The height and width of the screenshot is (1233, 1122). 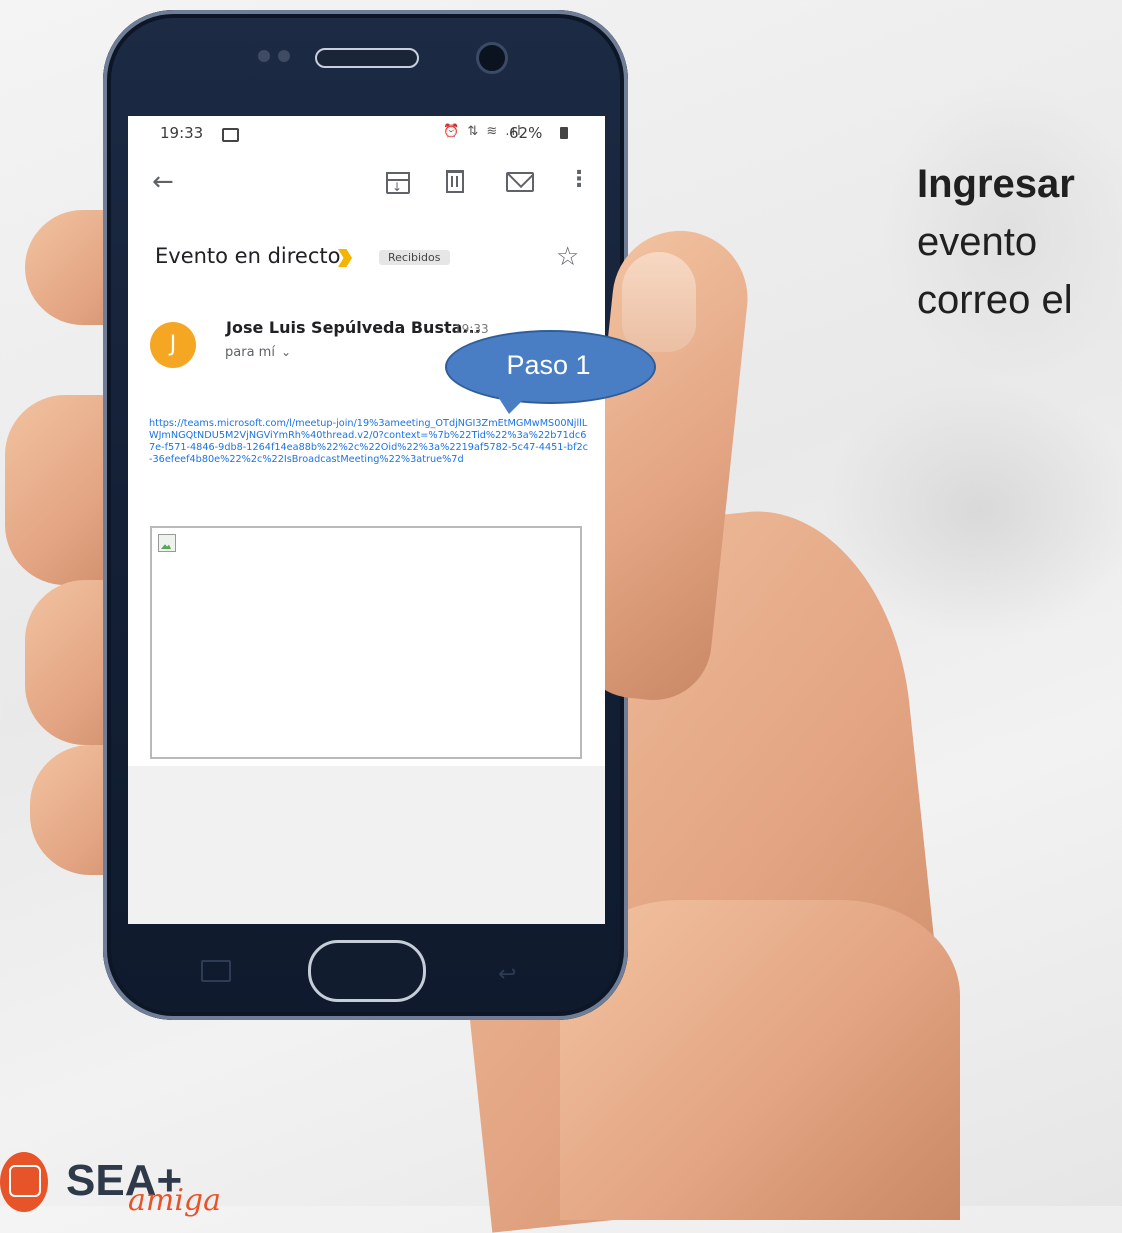 What do you see at coordinates (366, 258) in the screenshot?
I see `subject-row: Evento en directo Recibidos ☆` at bounding box center [366, 258].